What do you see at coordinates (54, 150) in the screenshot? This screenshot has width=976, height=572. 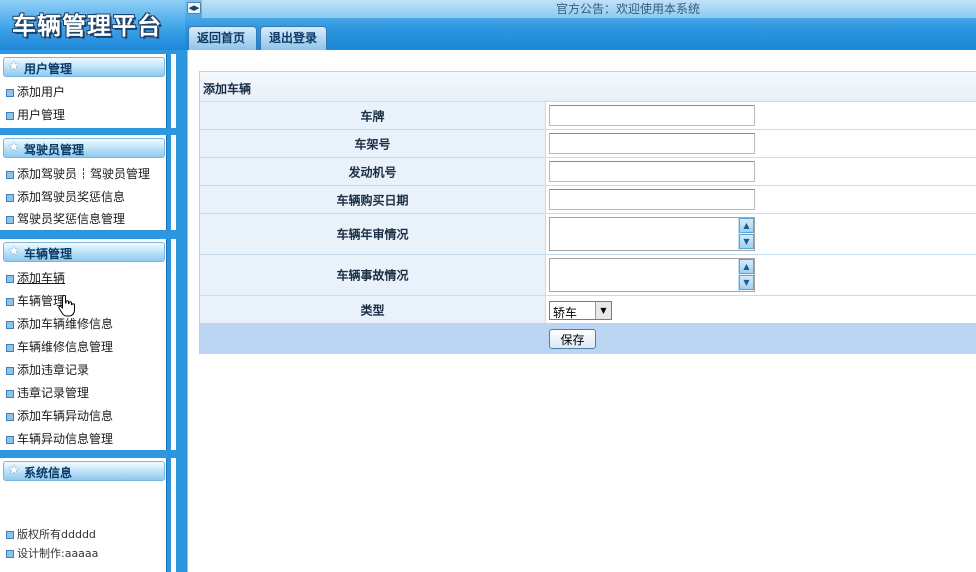 I see `panel-title: 驾驶员管理` at bounding box center [54, 150].